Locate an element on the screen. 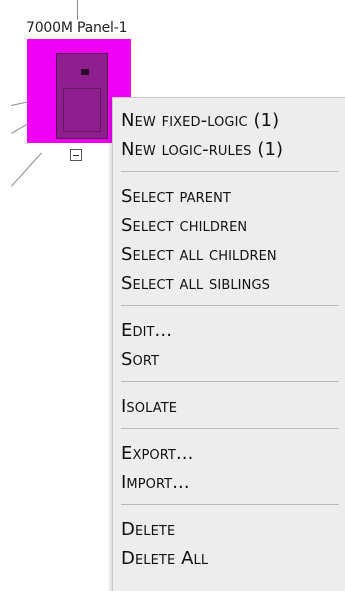 Image resolution: width=345 pixels, height=591 pixels. collapse-toggle-icon is located at coordinates (76, 155).